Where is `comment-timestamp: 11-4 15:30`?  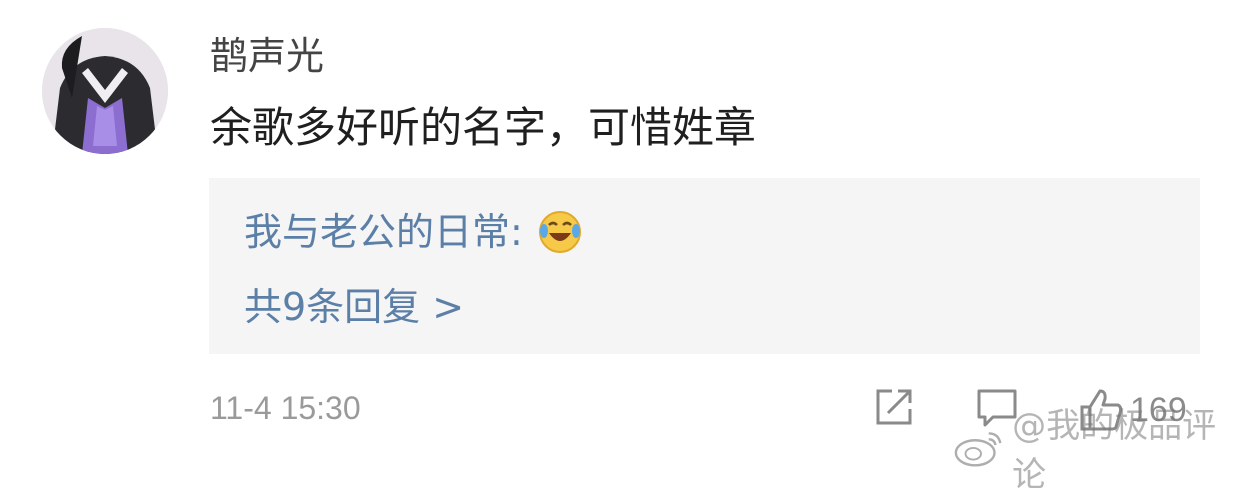
comment-timestamp: 11-4 15:30 is located at coordinates (285, 408).